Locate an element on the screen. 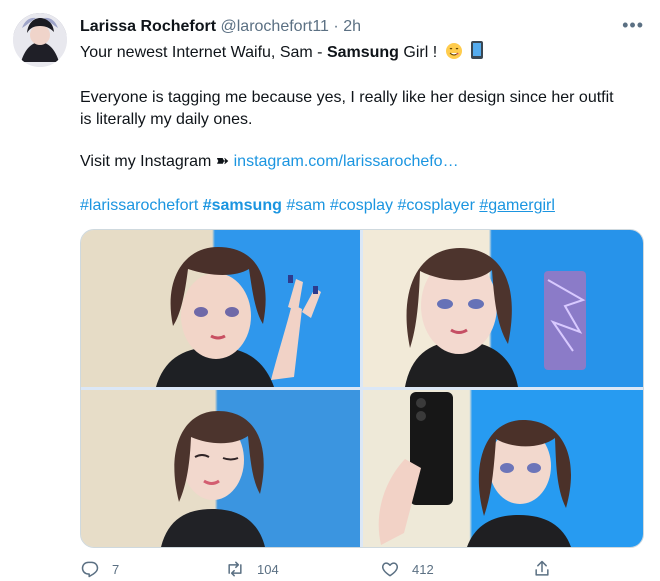 This screenshot has width=660, height=581. tweet-header: Larissa Rochefort @larochefort11 · 2h is located at coordinates (220, 27).